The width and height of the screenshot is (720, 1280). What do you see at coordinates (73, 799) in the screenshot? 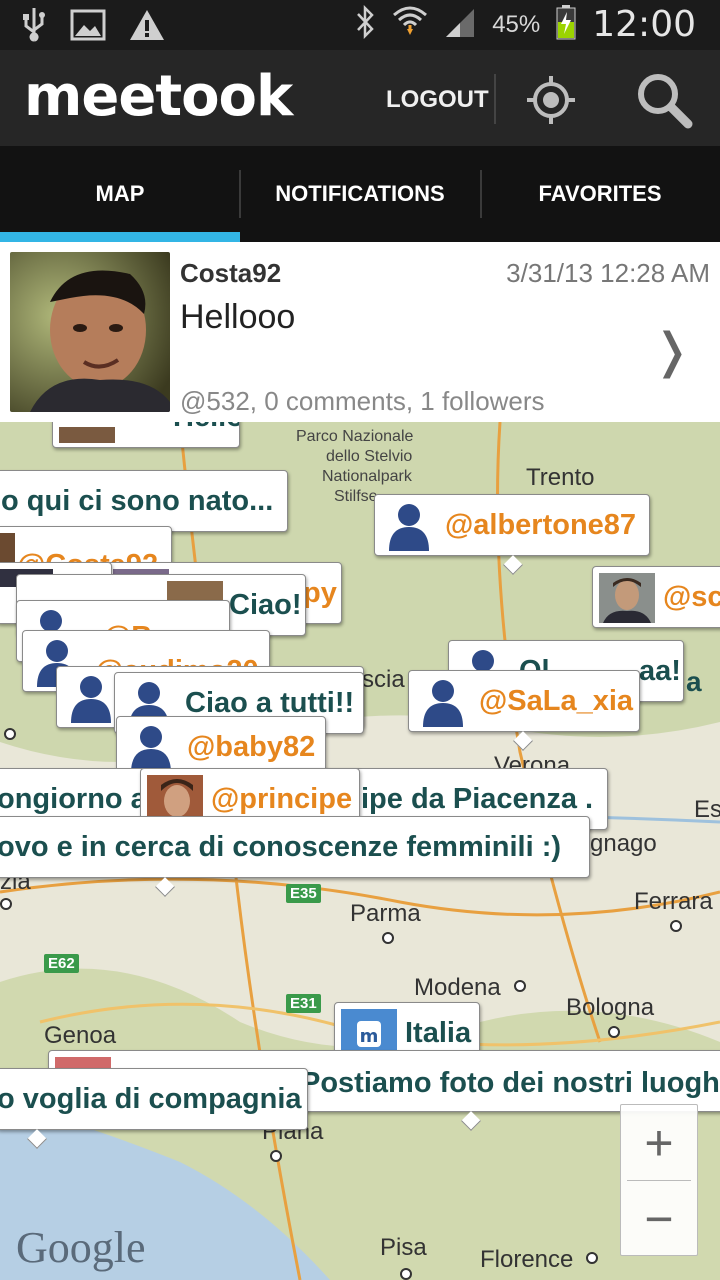
I see `bubble-text: ongiorno a` at bounding box center [73, 799].